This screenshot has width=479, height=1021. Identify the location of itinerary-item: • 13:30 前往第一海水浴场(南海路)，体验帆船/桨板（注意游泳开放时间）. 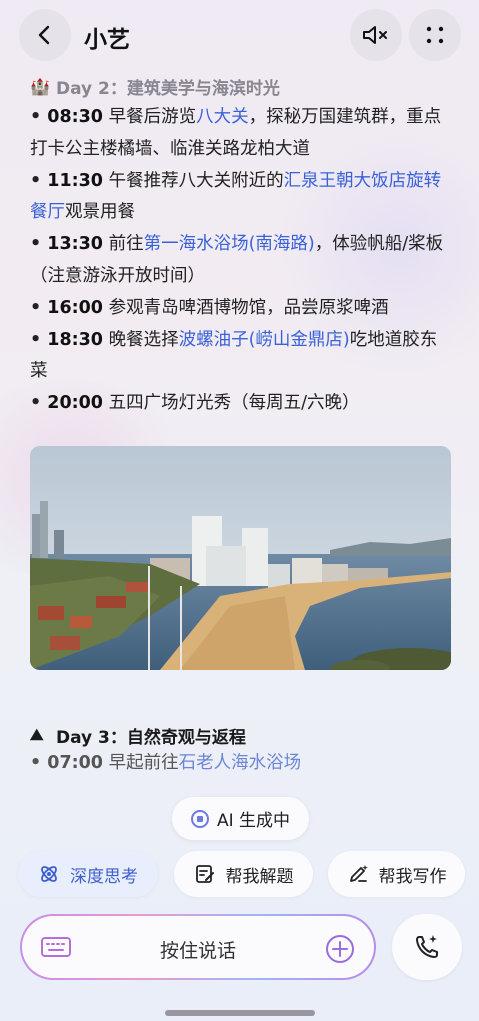
(240, 261).